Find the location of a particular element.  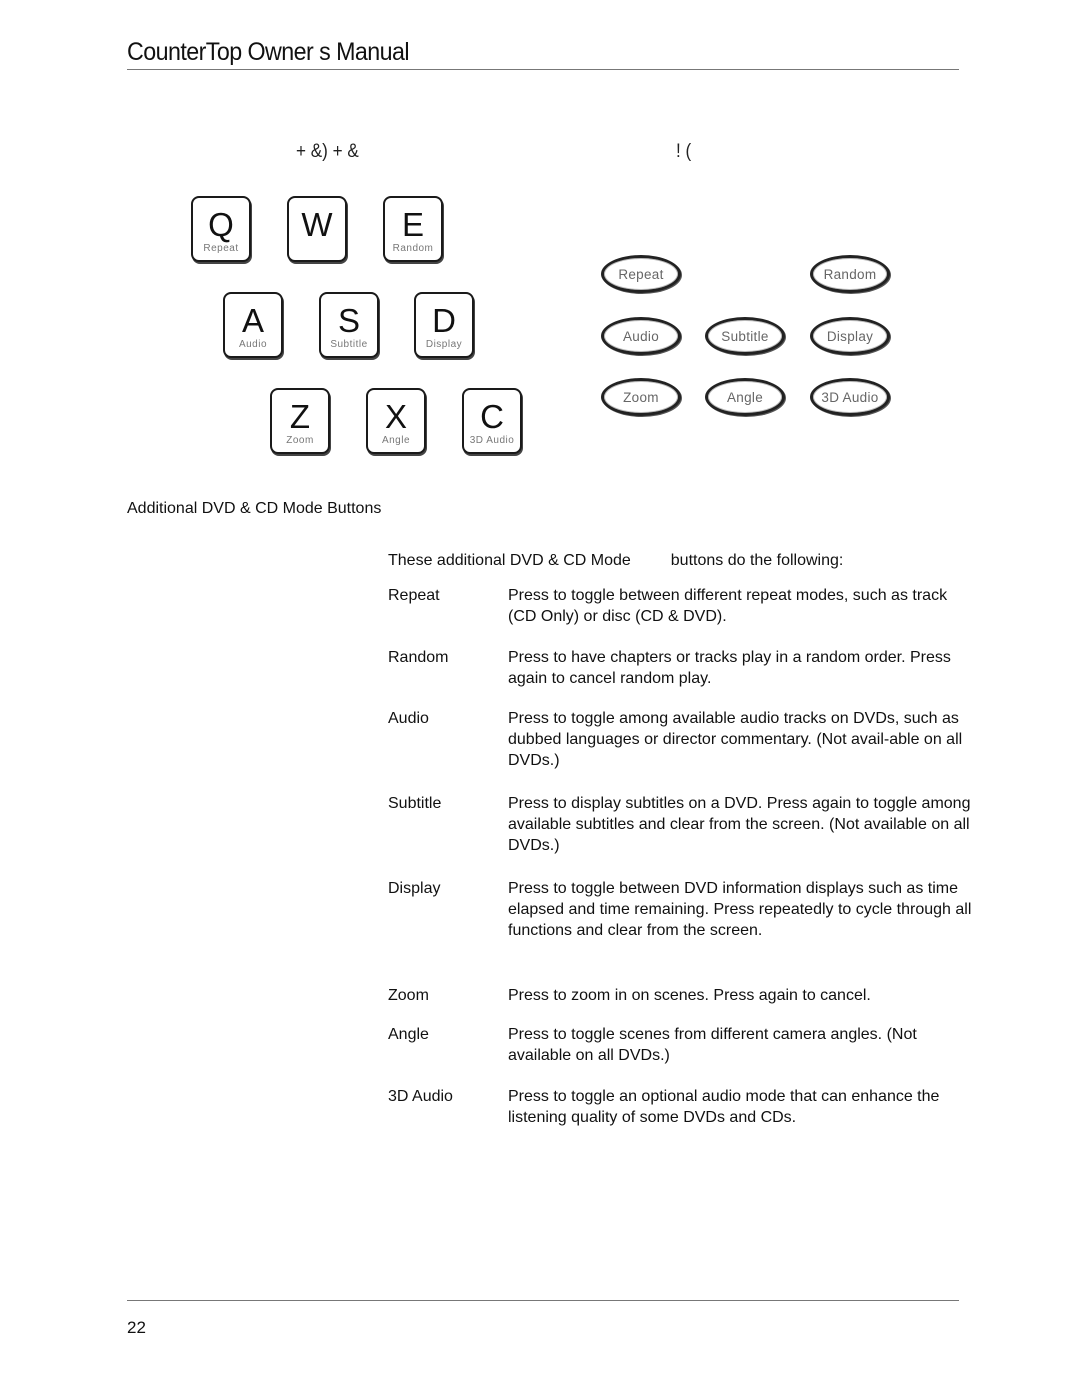

key-d: D Display is located at coordinates (444, 325).